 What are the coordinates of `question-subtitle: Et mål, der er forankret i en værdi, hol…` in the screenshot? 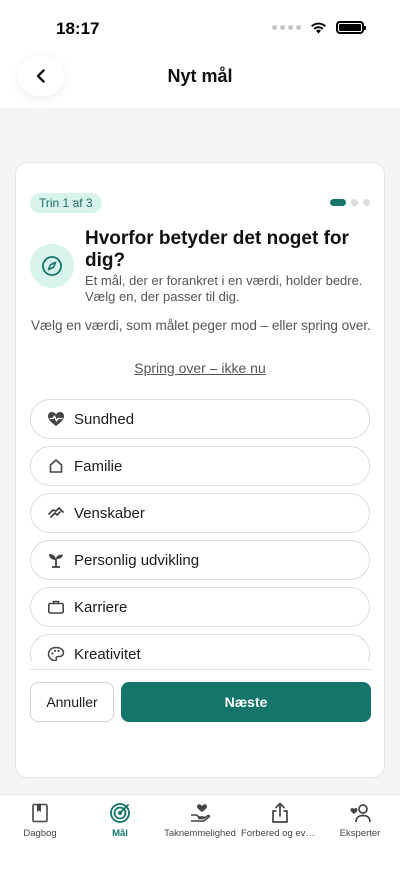 It's located at (224, 288).